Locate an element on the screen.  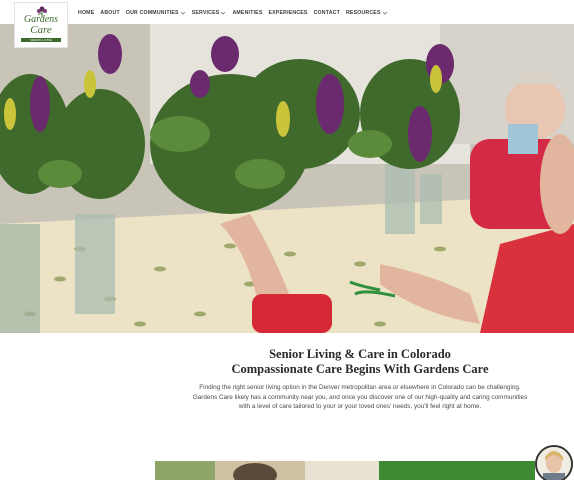
site-logo: Gardens Care SENIOR LIVING is located at coordinates (41, 25).